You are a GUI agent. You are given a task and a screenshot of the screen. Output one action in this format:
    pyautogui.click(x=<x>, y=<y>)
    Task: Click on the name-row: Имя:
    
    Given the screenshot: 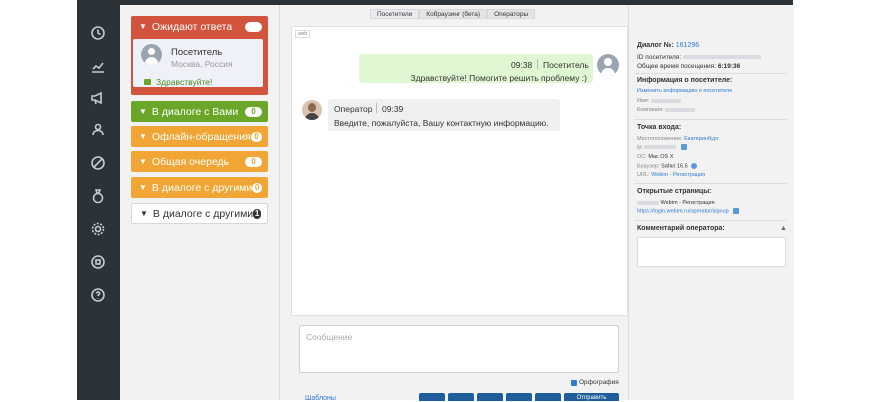 What is the action you would take?
    pyautogui.click(x=659, y=101)
    